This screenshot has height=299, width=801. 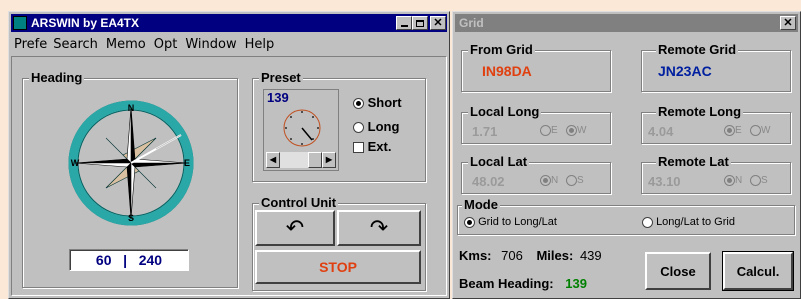 I want to click on local-long-e-radio: E, so click(x=549, y=130).